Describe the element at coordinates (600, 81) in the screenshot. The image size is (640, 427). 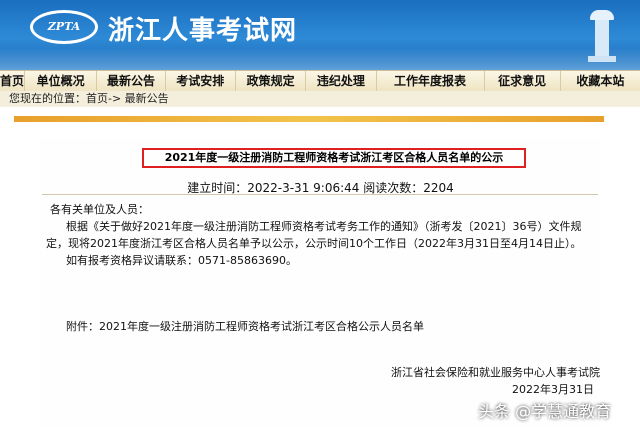
I see `menu-item-bookmark: 收藏本站` at that location.